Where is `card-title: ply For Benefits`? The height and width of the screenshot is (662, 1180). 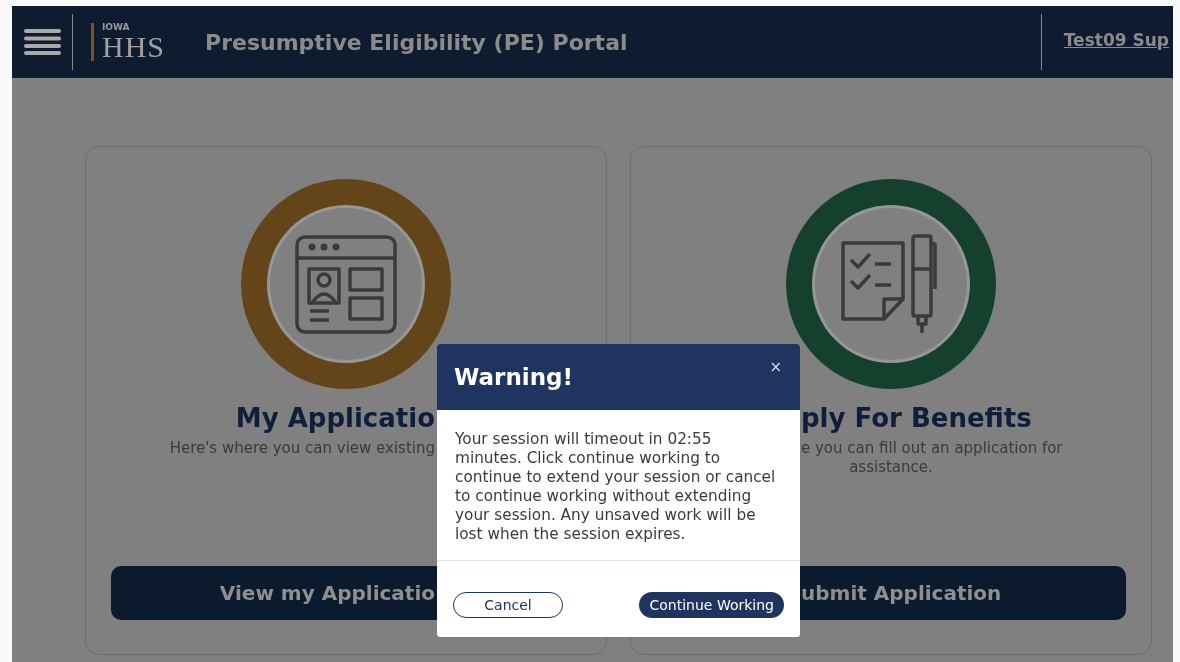 card-title: ply For Benefits is located at coordinates (916, 418).